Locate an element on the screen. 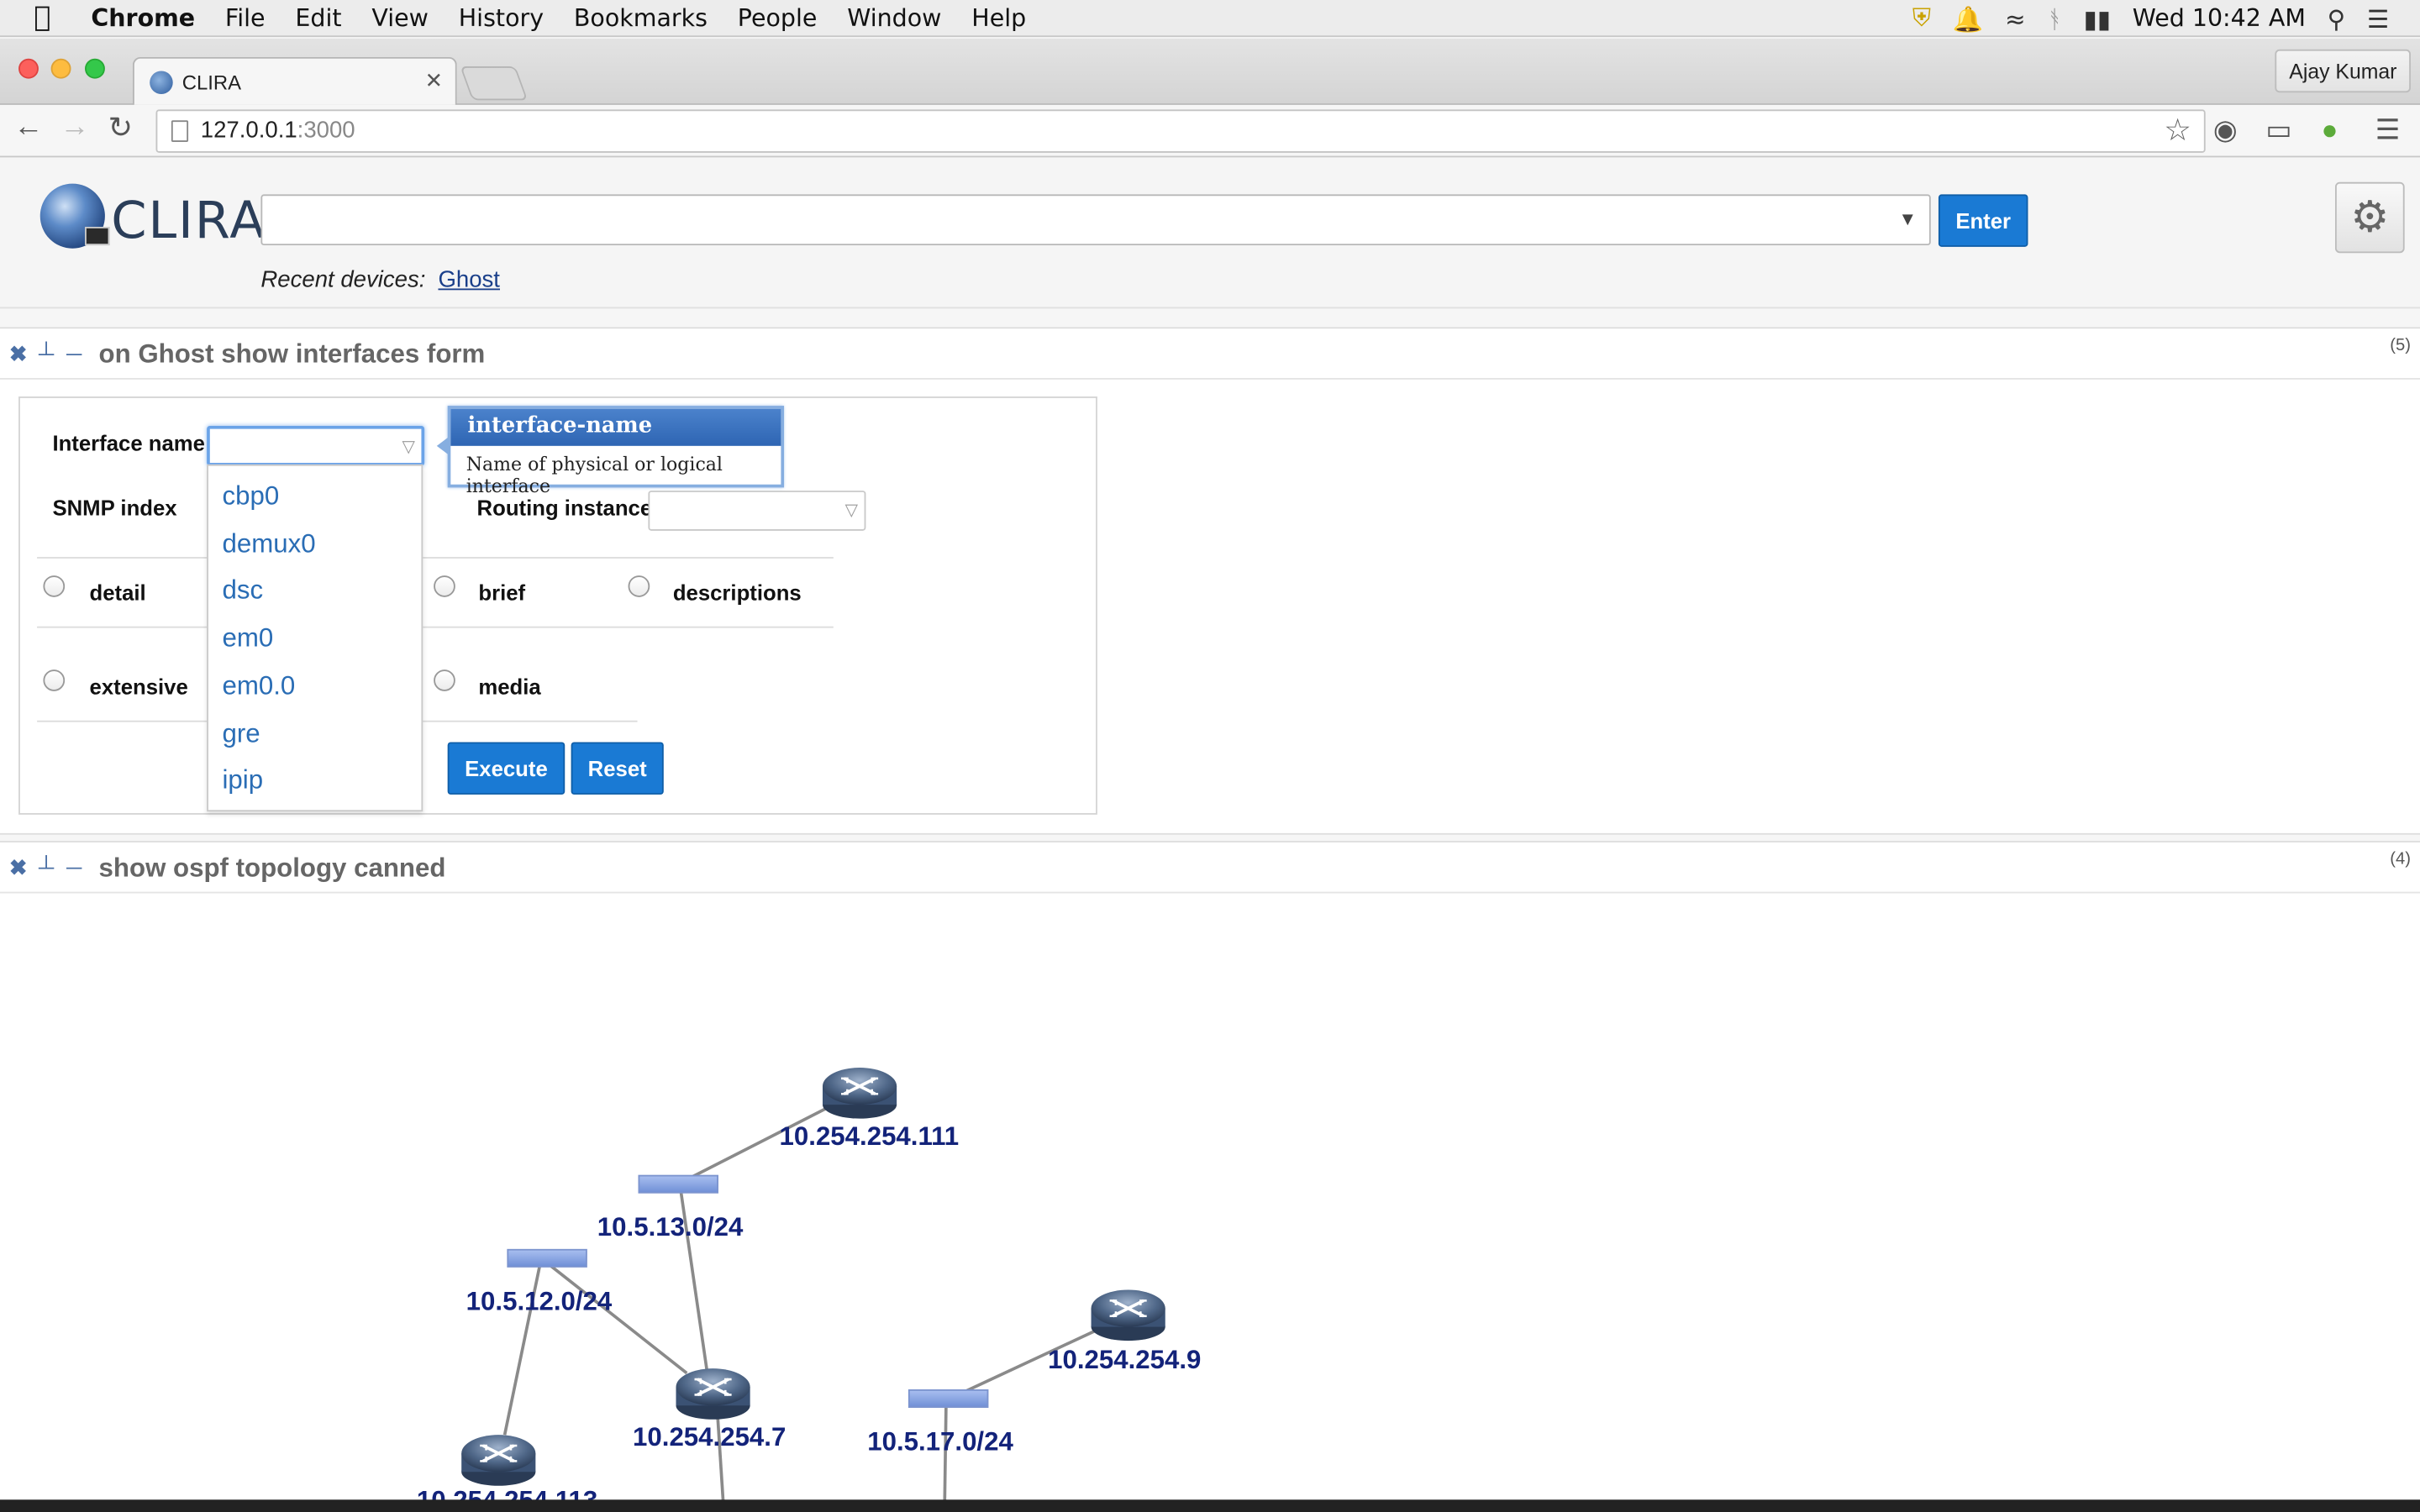 The width and height of the screenshot is (2420, 1512). router-label: 10.254.254.9 is located at coordinates (1124, 1359).